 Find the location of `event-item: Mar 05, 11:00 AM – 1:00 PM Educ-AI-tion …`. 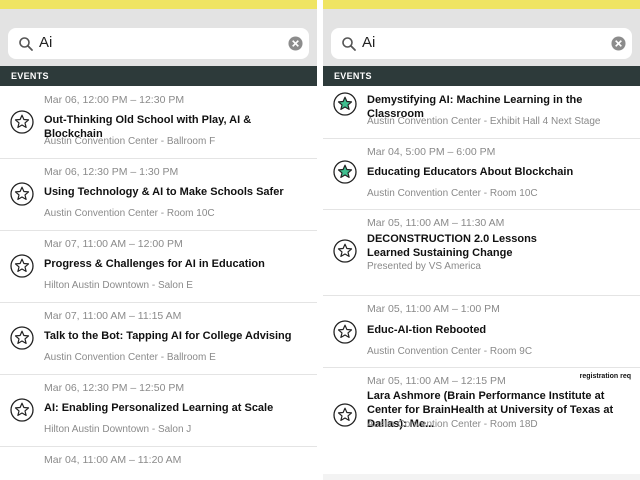

event-item: Mar 05, 11:00 AM – 1:00 PM Educ-AI-tion … is located at coordinates (481, 331).